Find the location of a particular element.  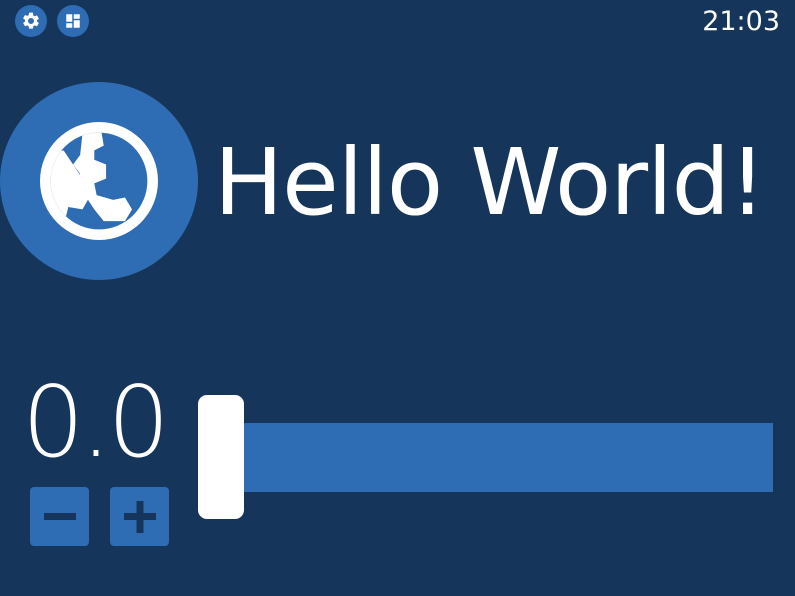

slider-thumb is located at coordinates (221, 457).